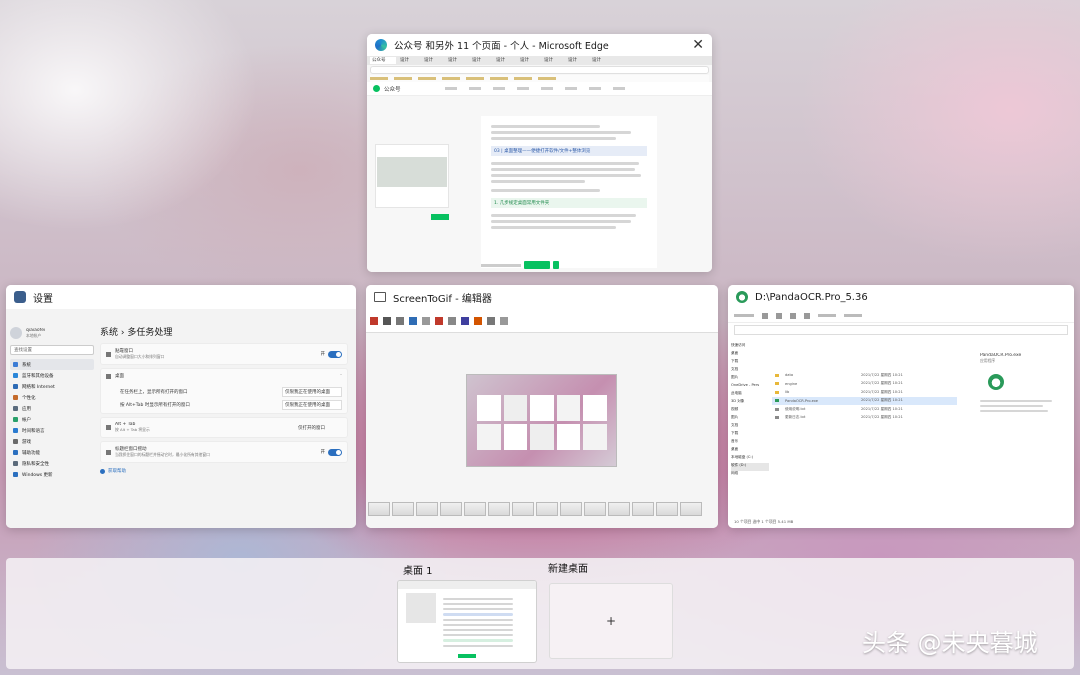 The width and height of the screenshot is (1080, 675). I want to click on alt-tab-card: Alt + Tab 按 Alt + Tab 将显示 仅打开的窗口, so click(224, 427).